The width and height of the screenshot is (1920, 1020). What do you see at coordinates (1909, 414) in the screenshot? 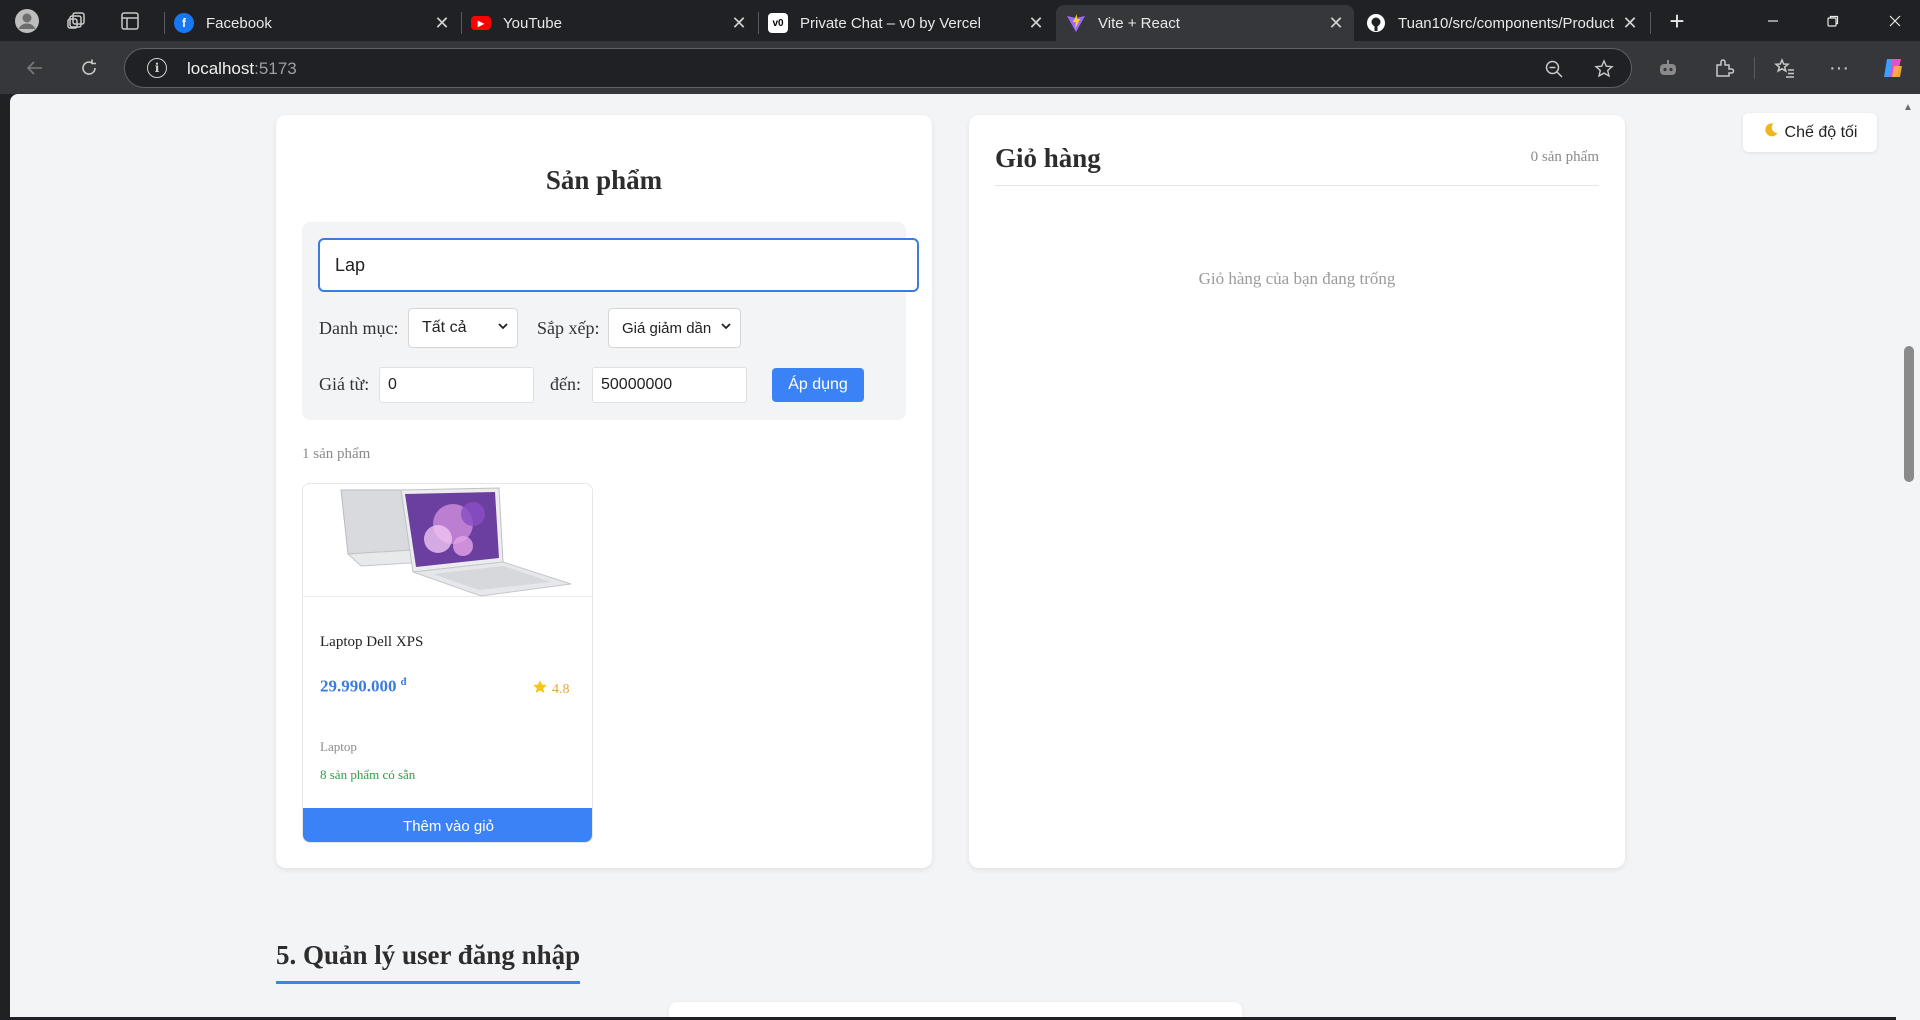
I see `scroll-thumb` at bounding box center [1909, 414].